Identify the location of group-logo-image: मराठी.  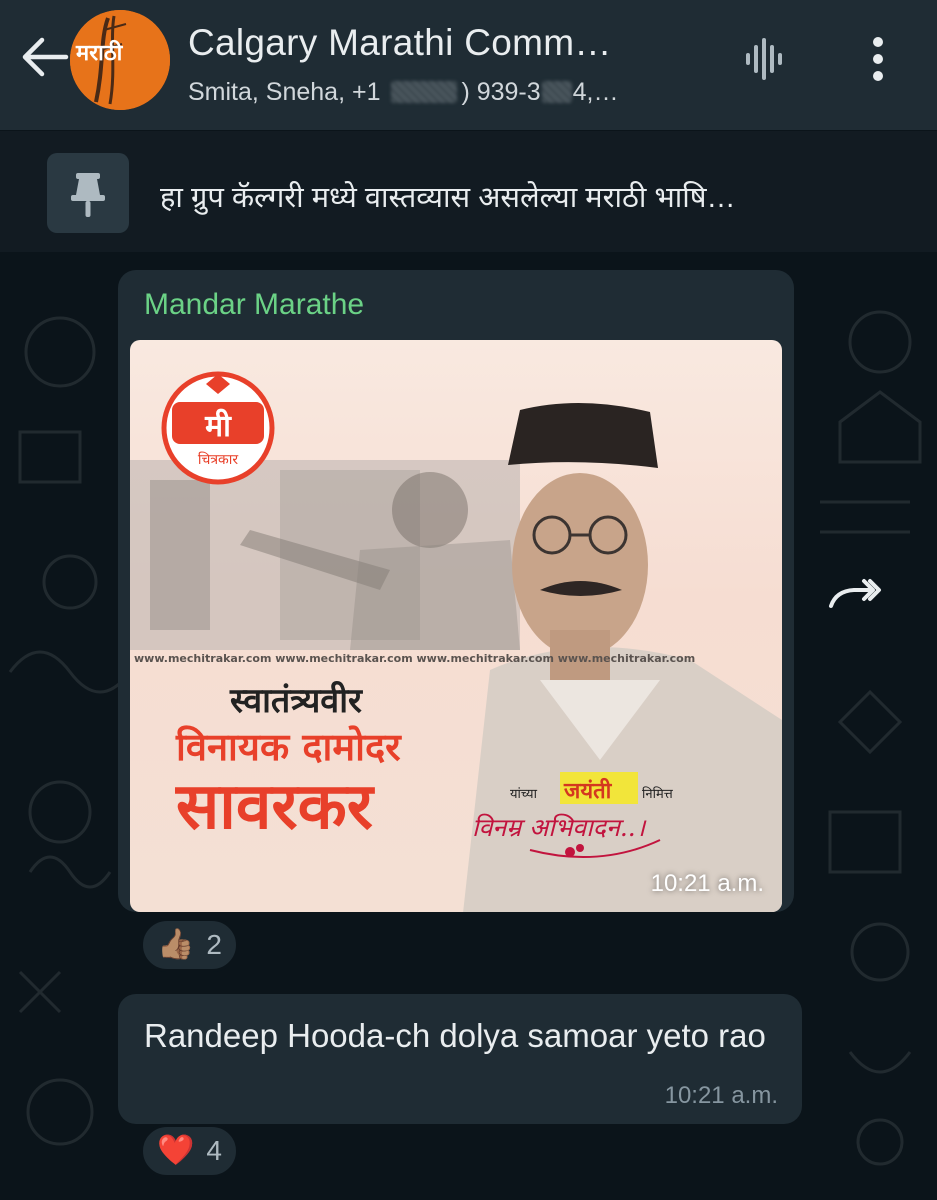
(120, 60).